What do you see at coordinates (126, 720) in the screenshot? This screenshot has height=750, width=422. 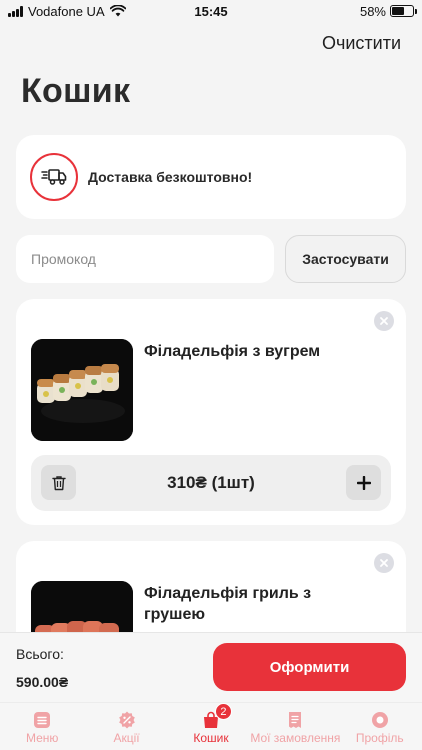 I see `promo-badge-icon` at bounding box center [126, 720].